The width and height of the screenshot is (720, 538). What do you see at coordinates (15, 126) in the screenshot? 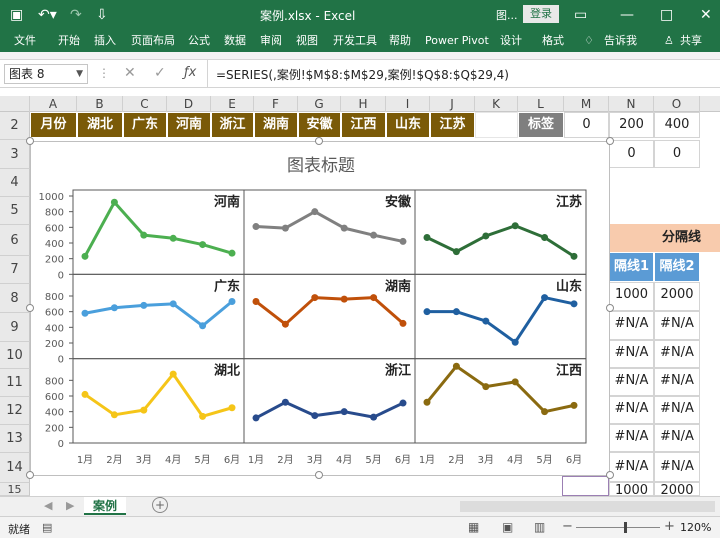
I see `row-header: 2` at bounding box center [15, 126].